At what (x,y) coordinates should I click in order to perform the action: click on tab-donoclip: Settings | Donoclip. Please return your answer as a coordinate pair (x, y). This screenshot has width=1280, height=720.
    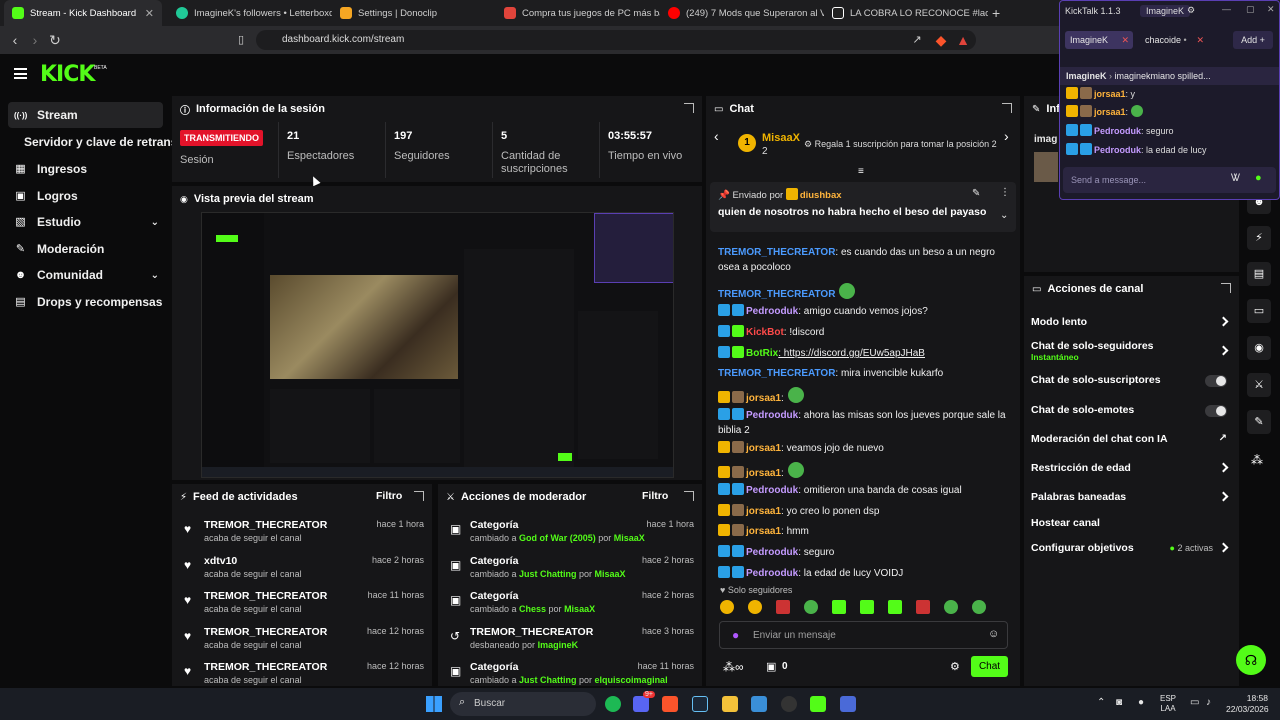
    Looking at the image, I should click on (414, 13).